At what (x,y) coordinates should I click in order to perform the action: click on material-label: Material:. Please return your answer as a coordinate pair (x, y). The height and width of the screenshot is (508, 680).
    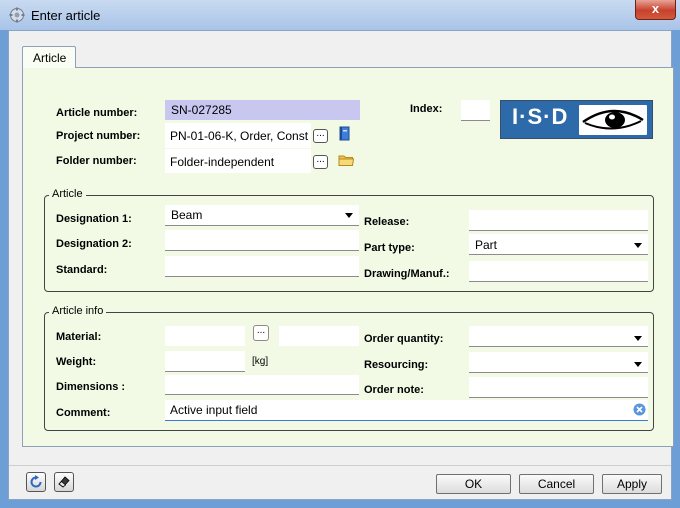
    Looking at the image, I should click on (79, 337).